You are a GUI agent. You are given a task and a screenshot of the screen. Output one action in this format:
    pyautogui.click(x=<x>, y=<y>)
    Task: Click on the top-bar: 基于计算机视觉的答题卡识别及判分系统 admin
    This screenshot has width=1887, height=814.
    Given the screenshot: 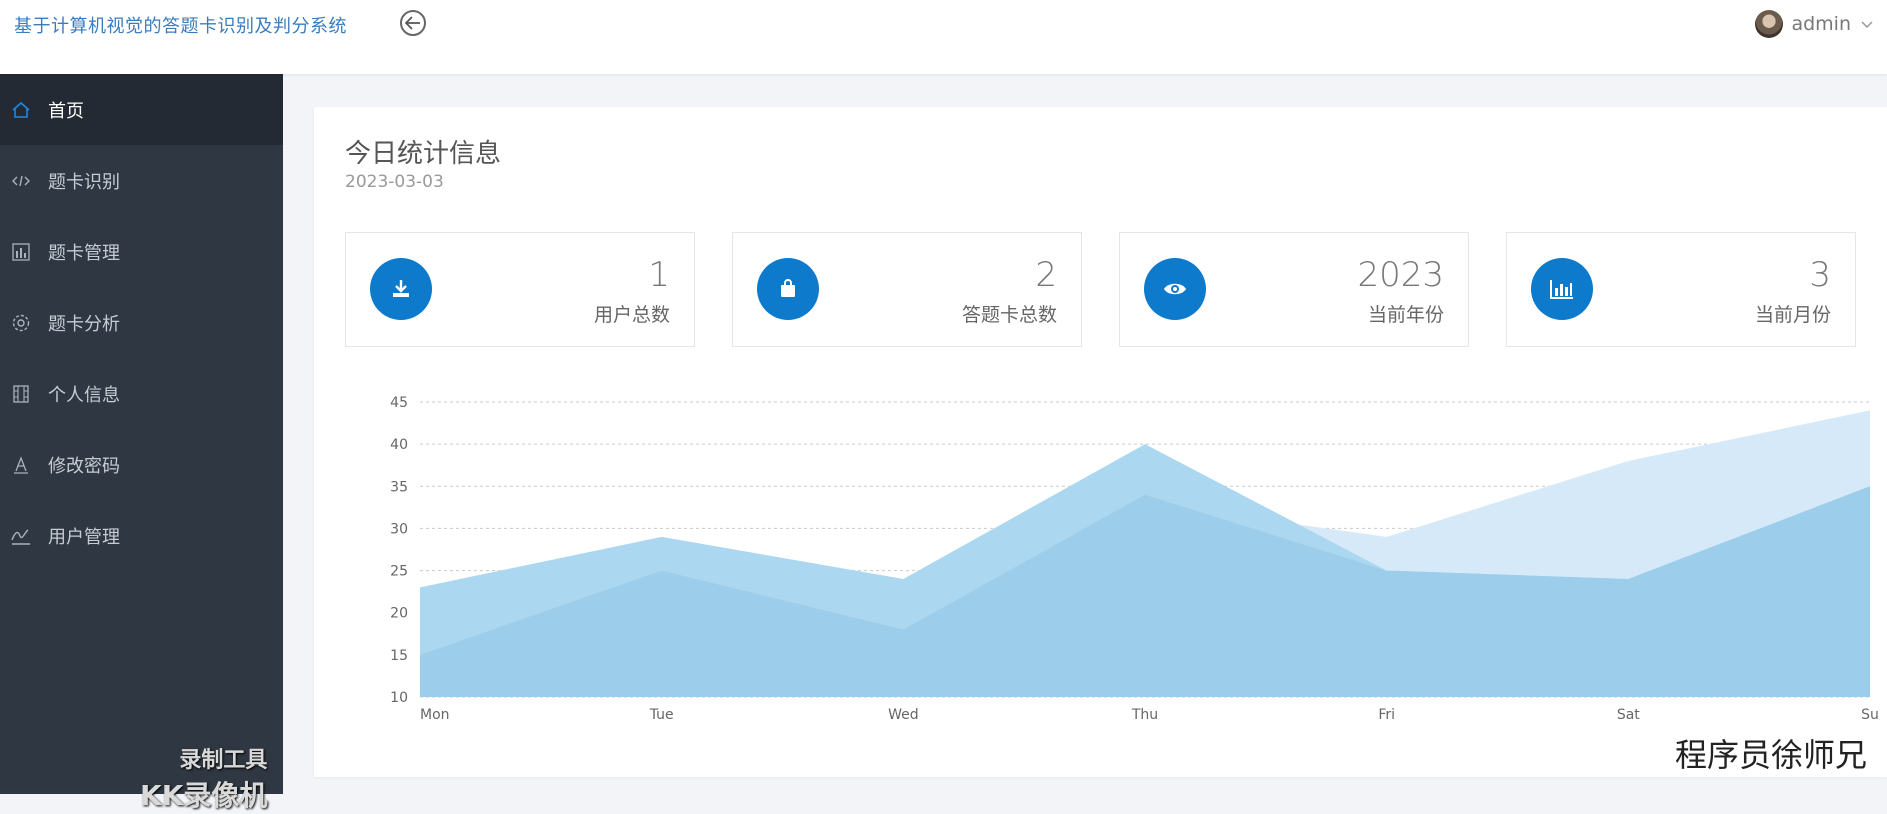 What is the action you would take?
    pyautogui.click(x=943, y=37)
    